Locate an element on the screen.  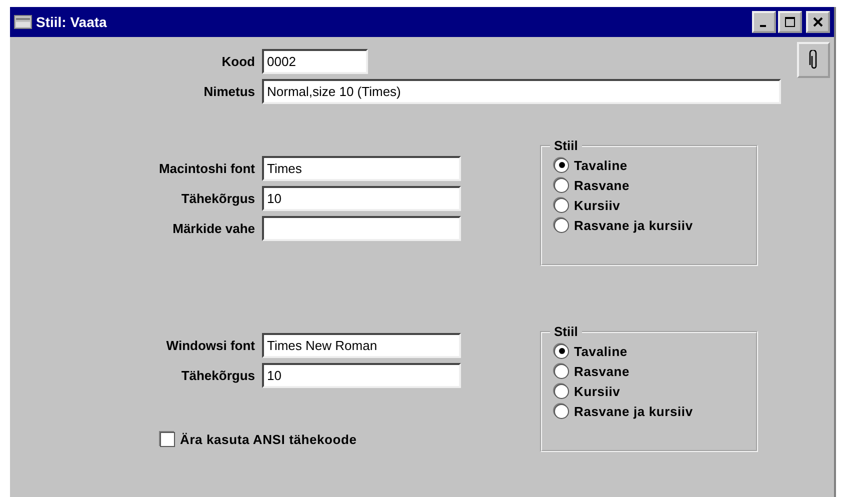
maximize-button is located at coordinates (790, 22).